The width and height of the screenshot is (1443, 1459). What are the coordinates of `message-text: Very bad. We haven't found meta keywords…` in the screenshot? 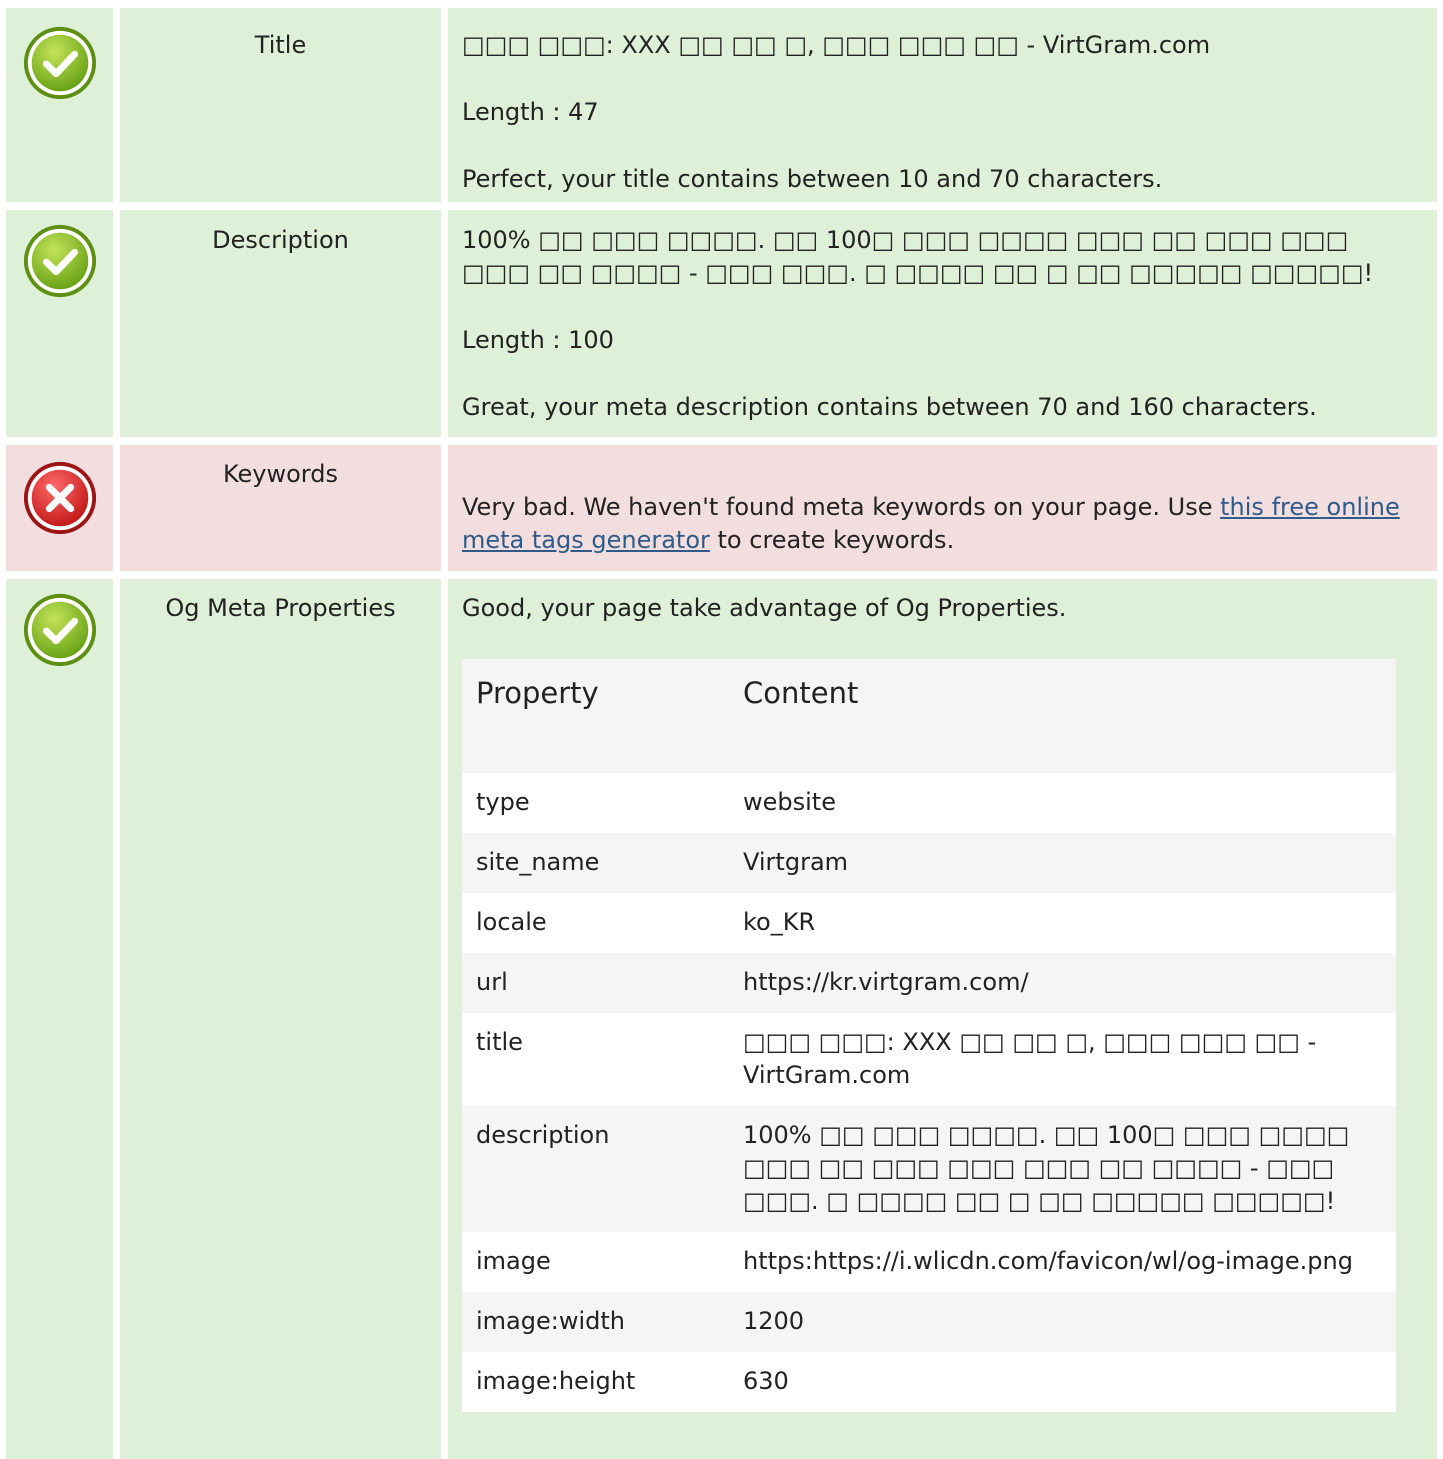 It's located at (841, 507).